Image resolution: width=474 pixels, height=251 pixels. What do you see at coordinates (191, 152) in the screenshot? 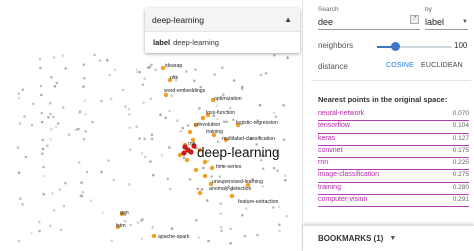
I see `scatter-point-selected` at bounding box center [191, 152].